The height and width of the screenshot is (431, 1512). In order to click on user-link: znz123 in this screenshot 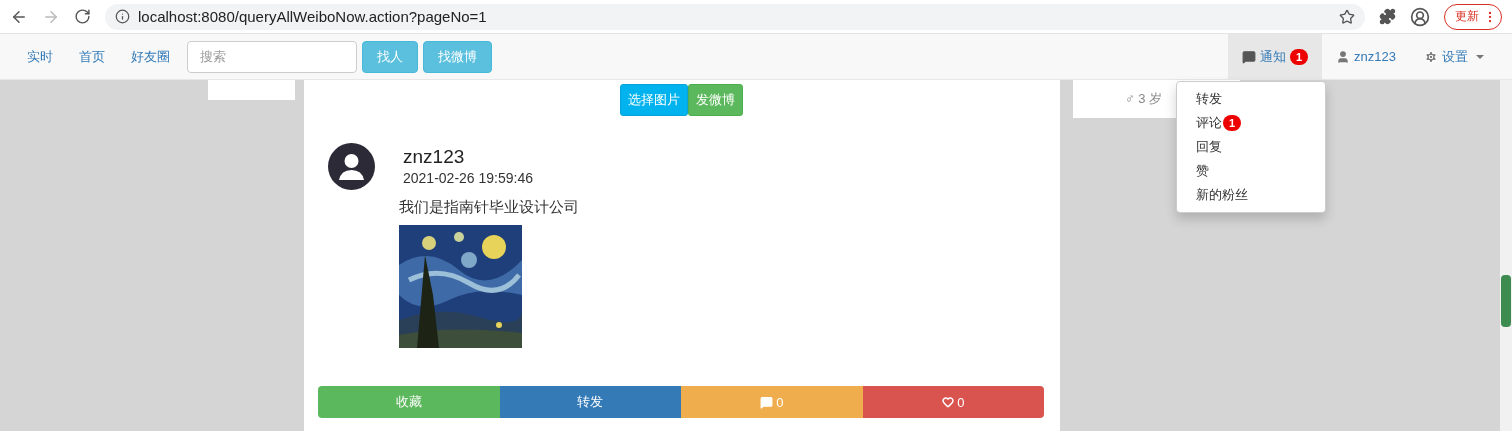, I will do `click(1366, 56)`.